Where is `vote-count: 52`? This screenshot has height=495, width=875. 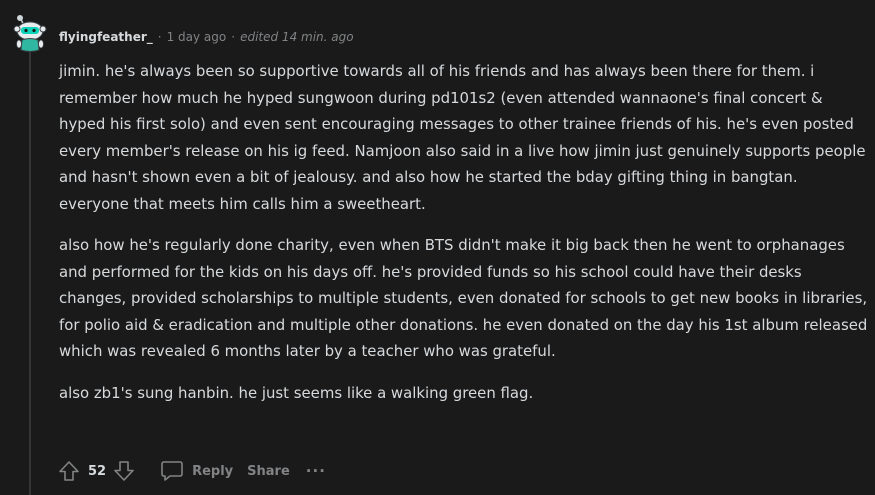 vote-count: 52 is located at coordinates (97, 471).